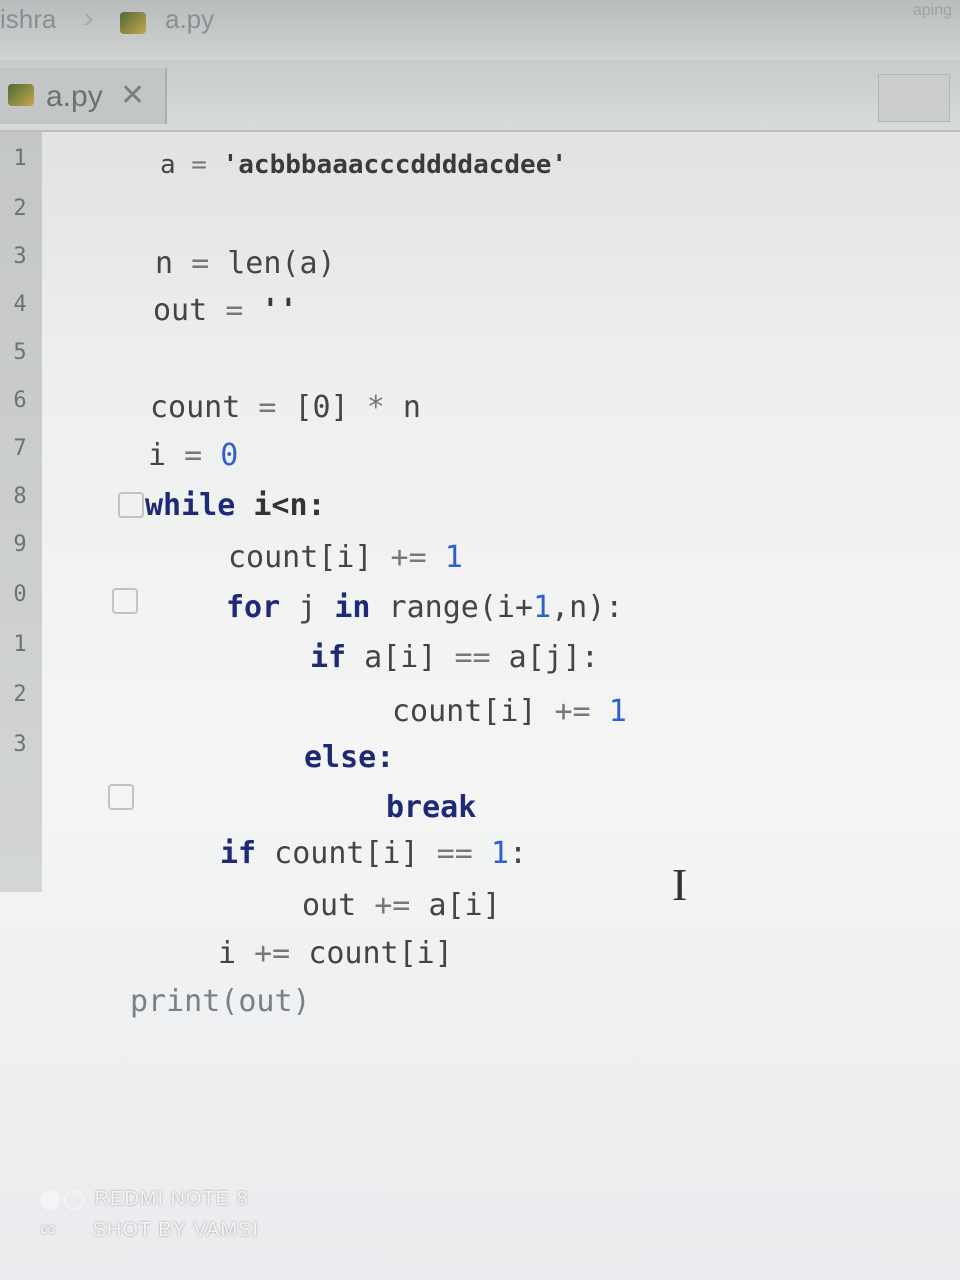 This screenshot has width=960, height=1280. I want to click on watermark-line-2: ∞ SHOT BY VAMSI, so click(149, 1229).